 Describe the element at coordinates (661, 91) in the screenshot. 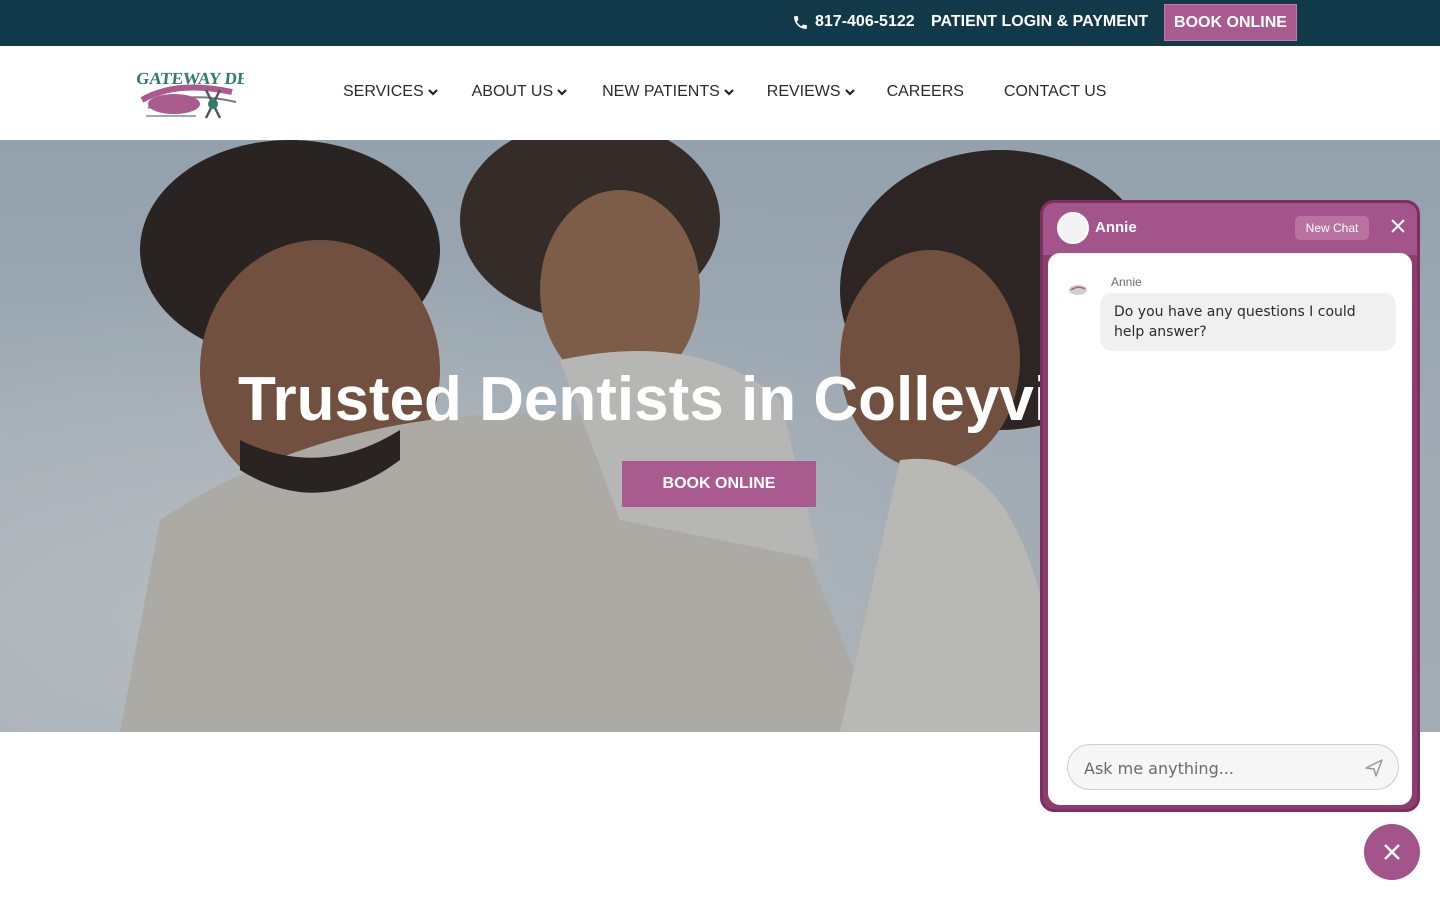

I see `nav-item-label: NEW PATIENTS` at that location.